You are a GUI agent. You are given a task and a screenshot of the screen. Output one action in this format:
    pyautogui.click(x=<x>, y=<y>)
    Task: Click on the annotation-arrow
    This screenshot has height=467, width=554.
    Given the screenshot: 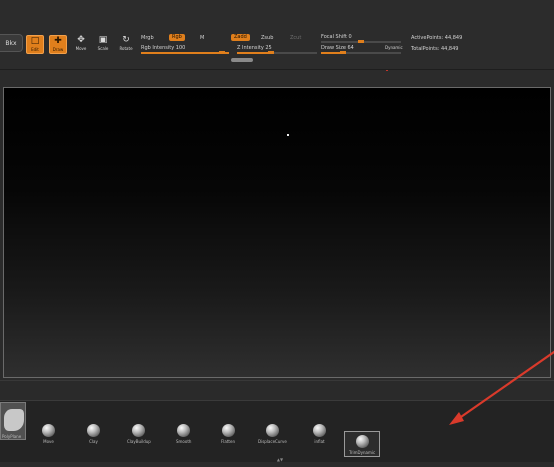 What is the action you would take?
    pyautogui.click(x=501, y=387)
    